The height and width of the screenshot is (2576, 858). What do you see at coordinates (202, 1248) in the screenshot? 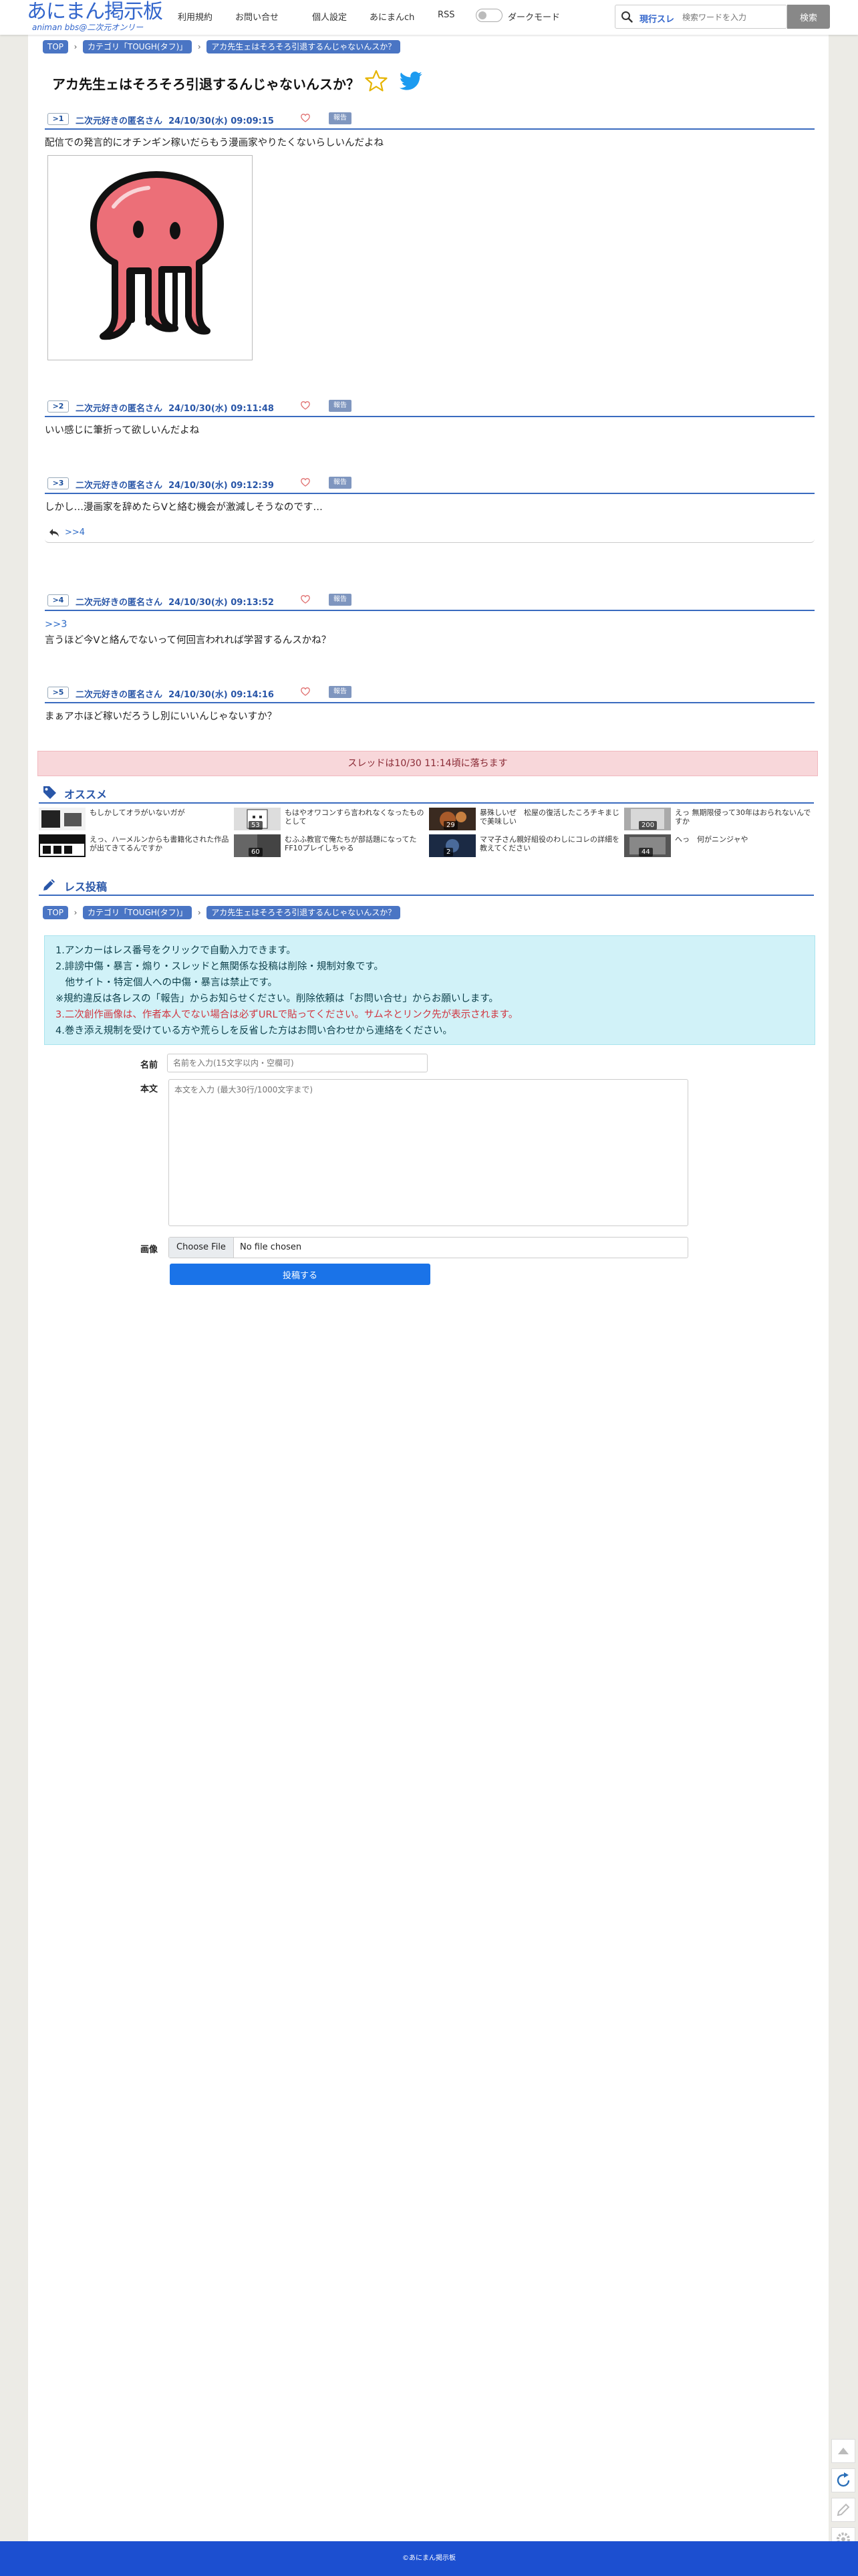
I see `choose-file-button: Choose File` at bounding box center [202, 1248].